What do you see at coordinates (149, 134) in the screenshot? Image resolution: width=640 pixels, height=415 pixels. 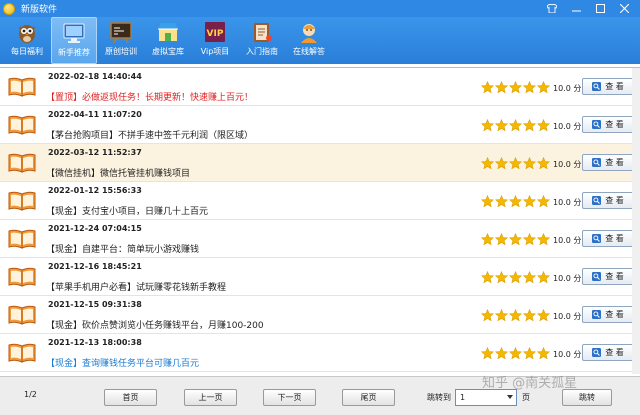 I see `item-title: 【茅台抢购项目】不拼手速中签千元利润（限区域）` at bounding box center [149, 134].